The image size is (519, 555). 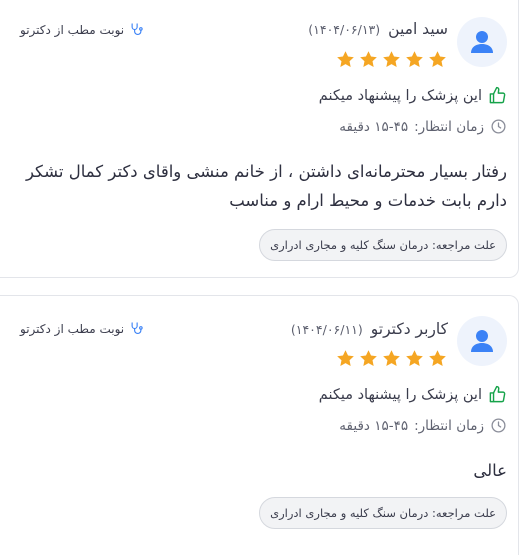 I want to click on reviewer-header: سید امین (۱۴۰۴/۰۶/۱۳), so click(x=378, y=29).